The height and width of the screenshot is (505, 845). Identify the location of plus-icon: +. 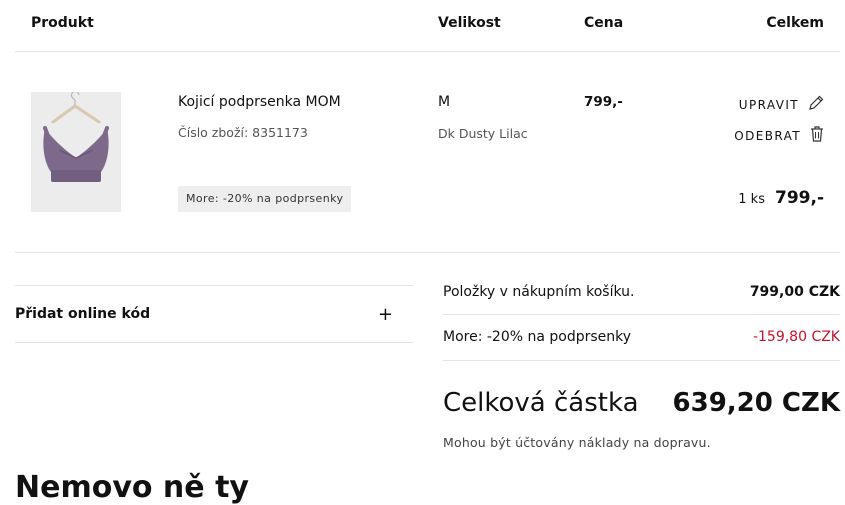
(385, 314).